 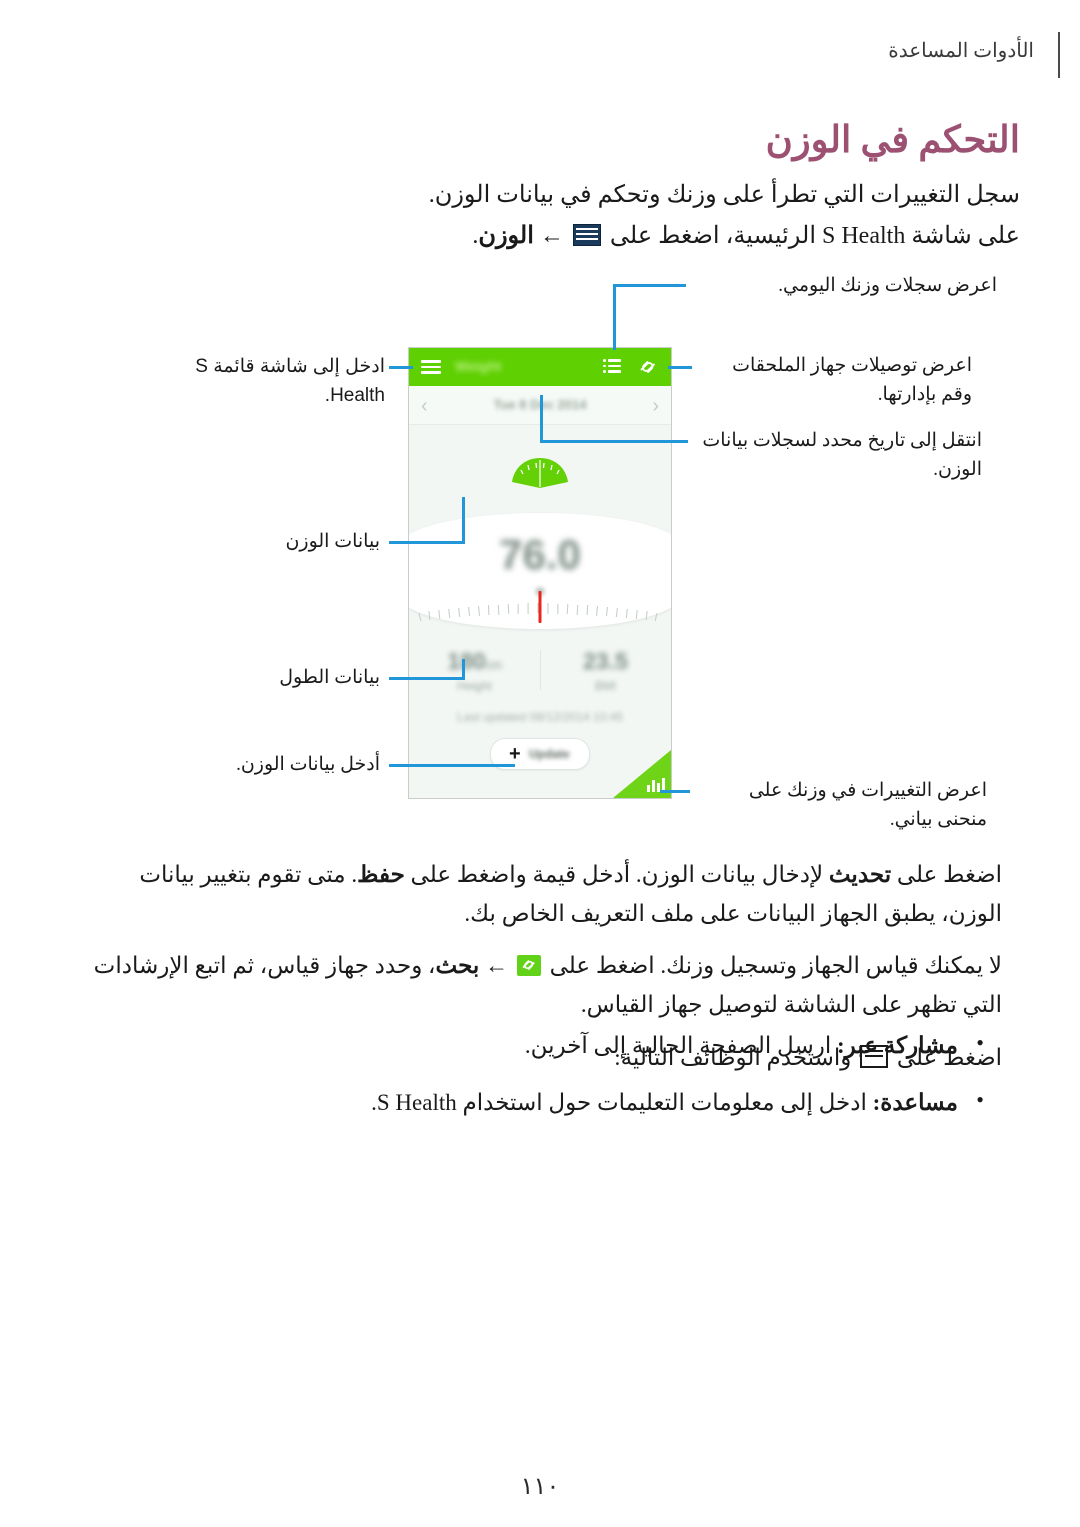 I want to click on callout-accessory-connections: اعرض توصيلات جهاز الملحقات وقم بإدارتها., so click(x=852, y=380).